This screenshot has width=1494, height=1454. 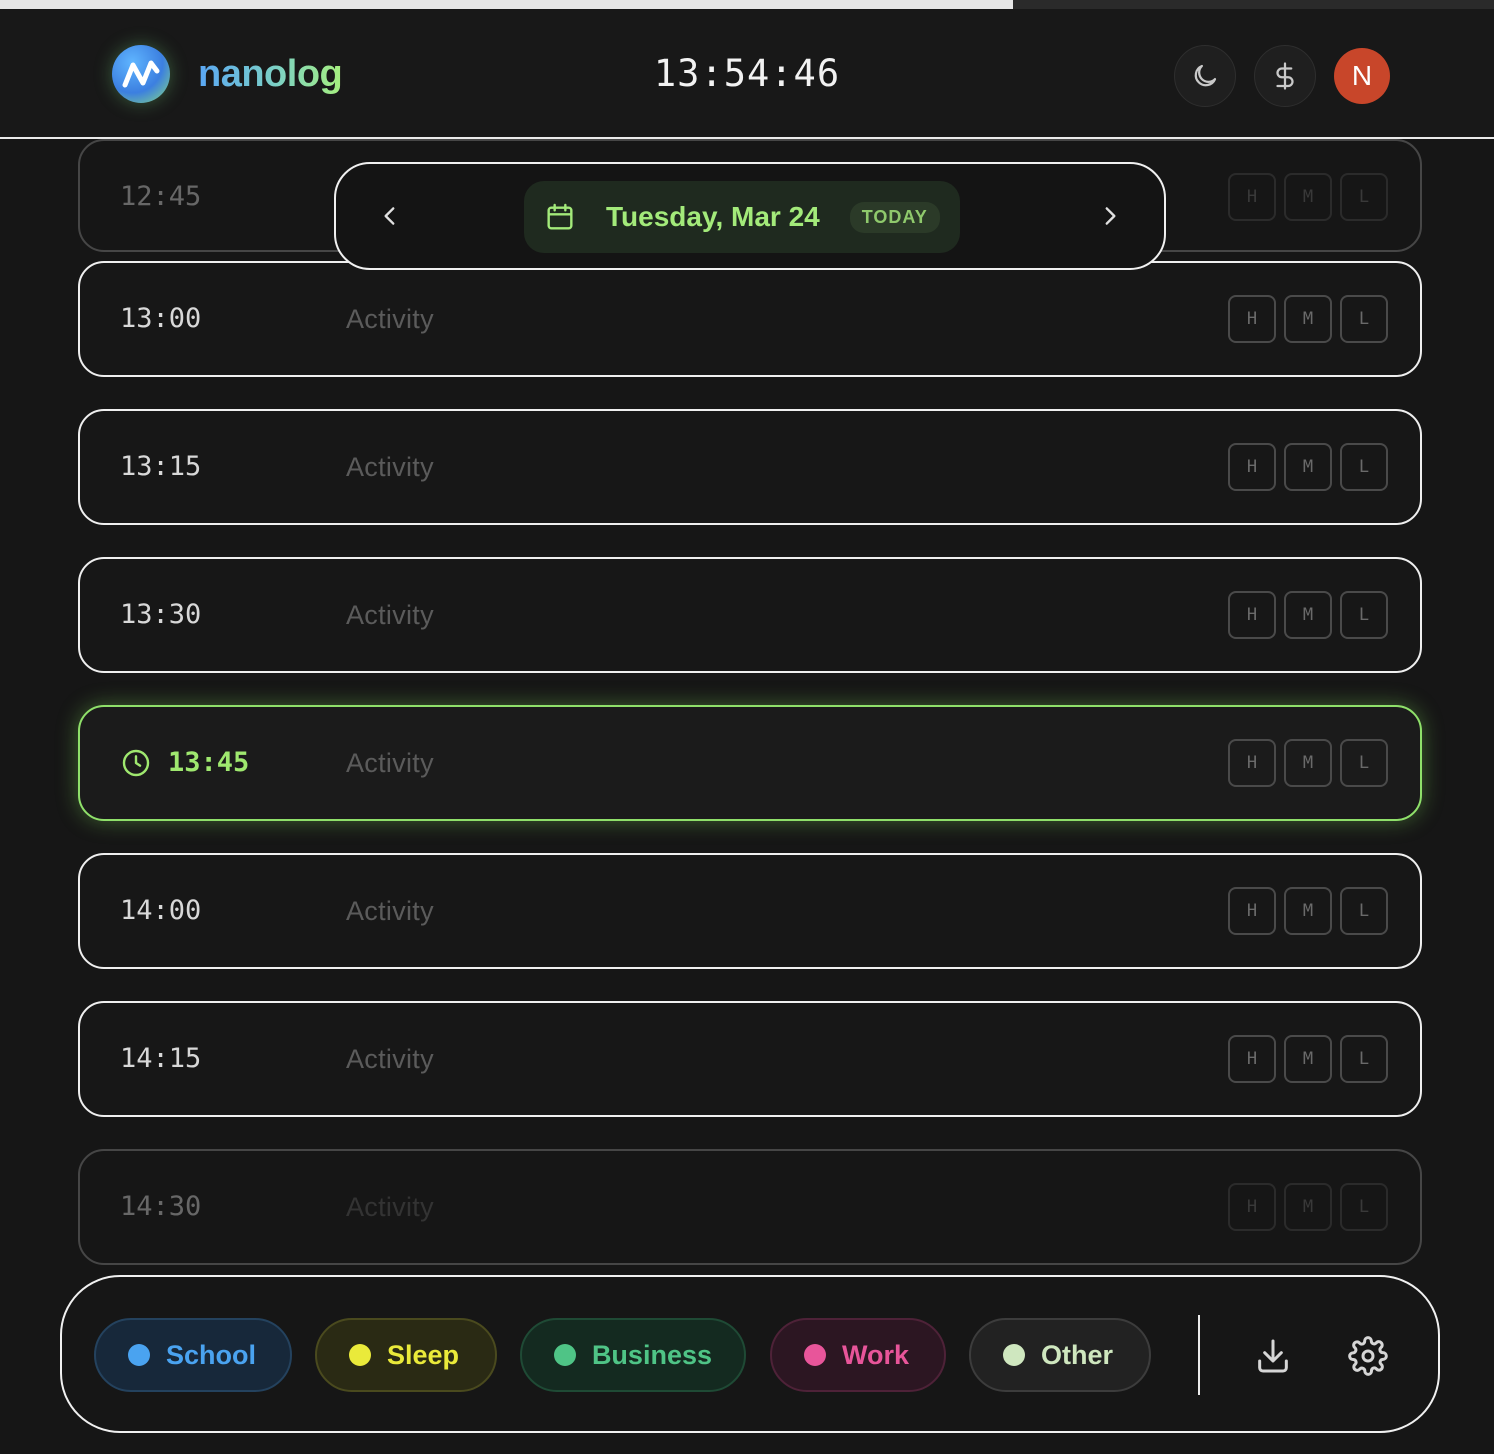 What do you see at coordinates (750, 467) in the screenshot?
I see `time-slot-row: 13:15 Activity H M L` at bounding box center [750, 467].